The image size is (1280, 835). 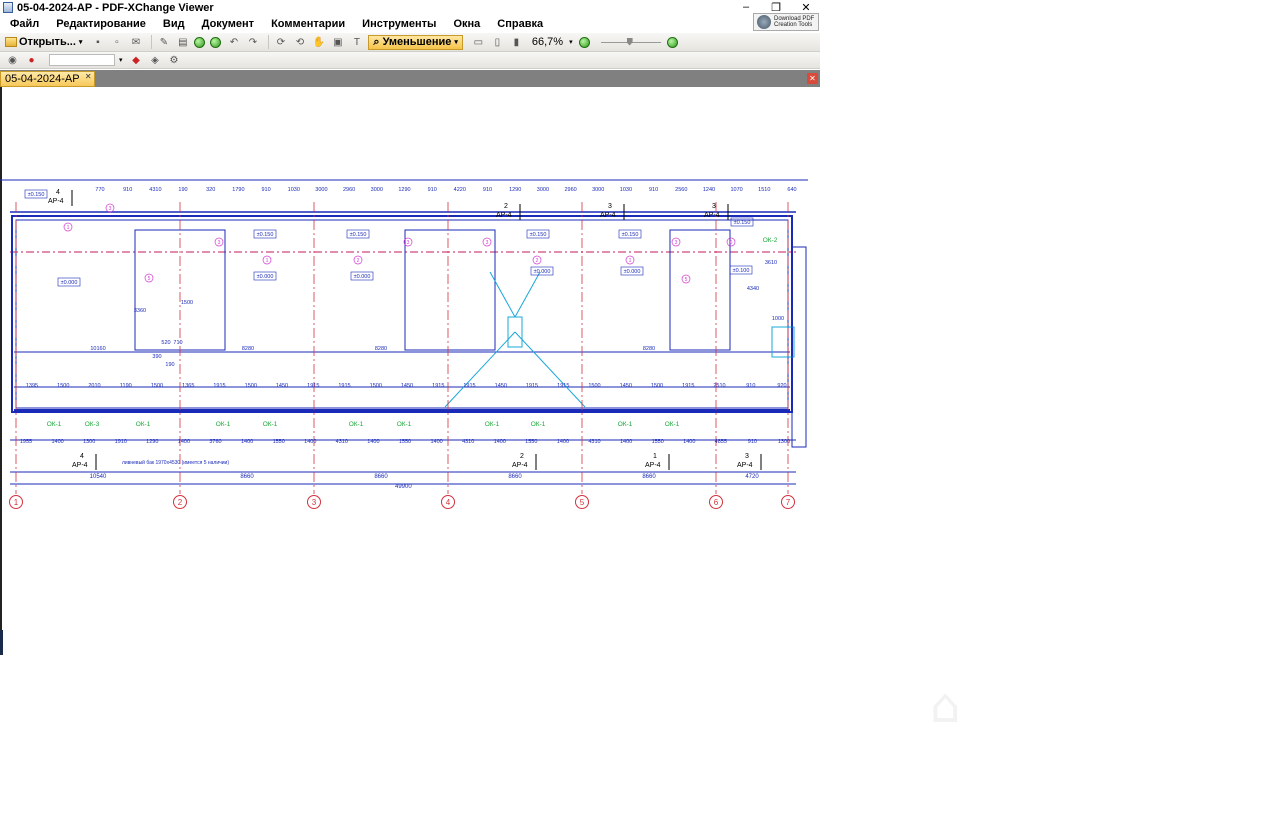 What do you see at coordinates (8, 7) in the screenshot?
I see `app-icon` at bounding box center [8, 7].